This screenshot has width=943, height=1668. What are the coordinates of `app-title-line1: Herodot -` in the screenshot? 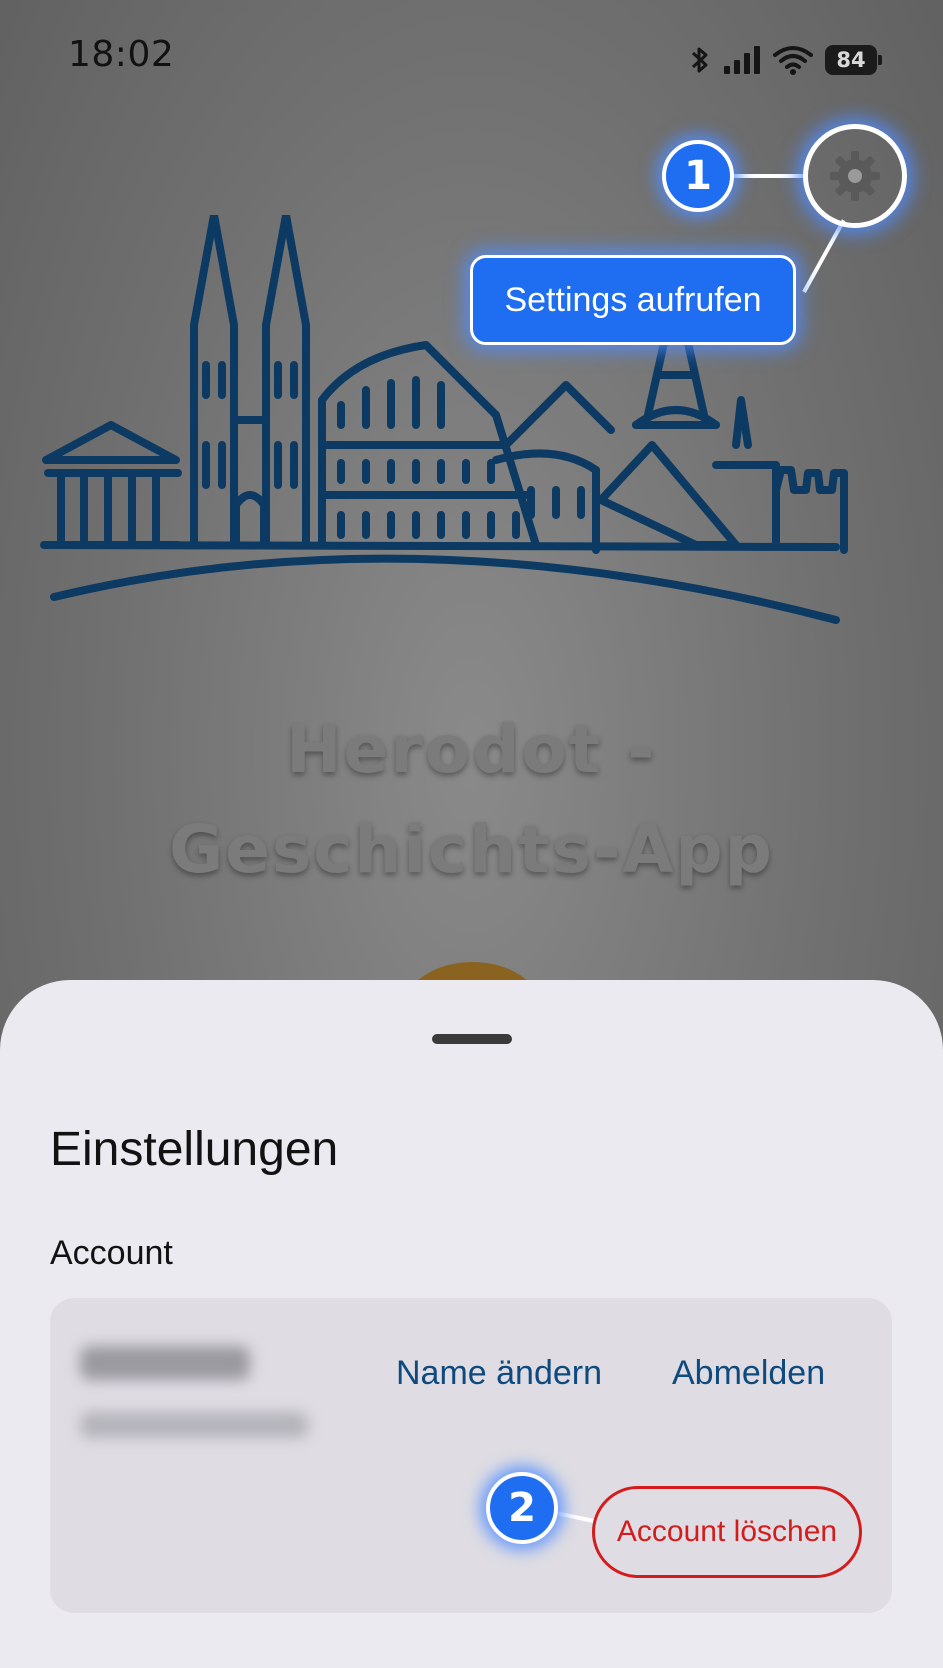 It's located at (471, 749).